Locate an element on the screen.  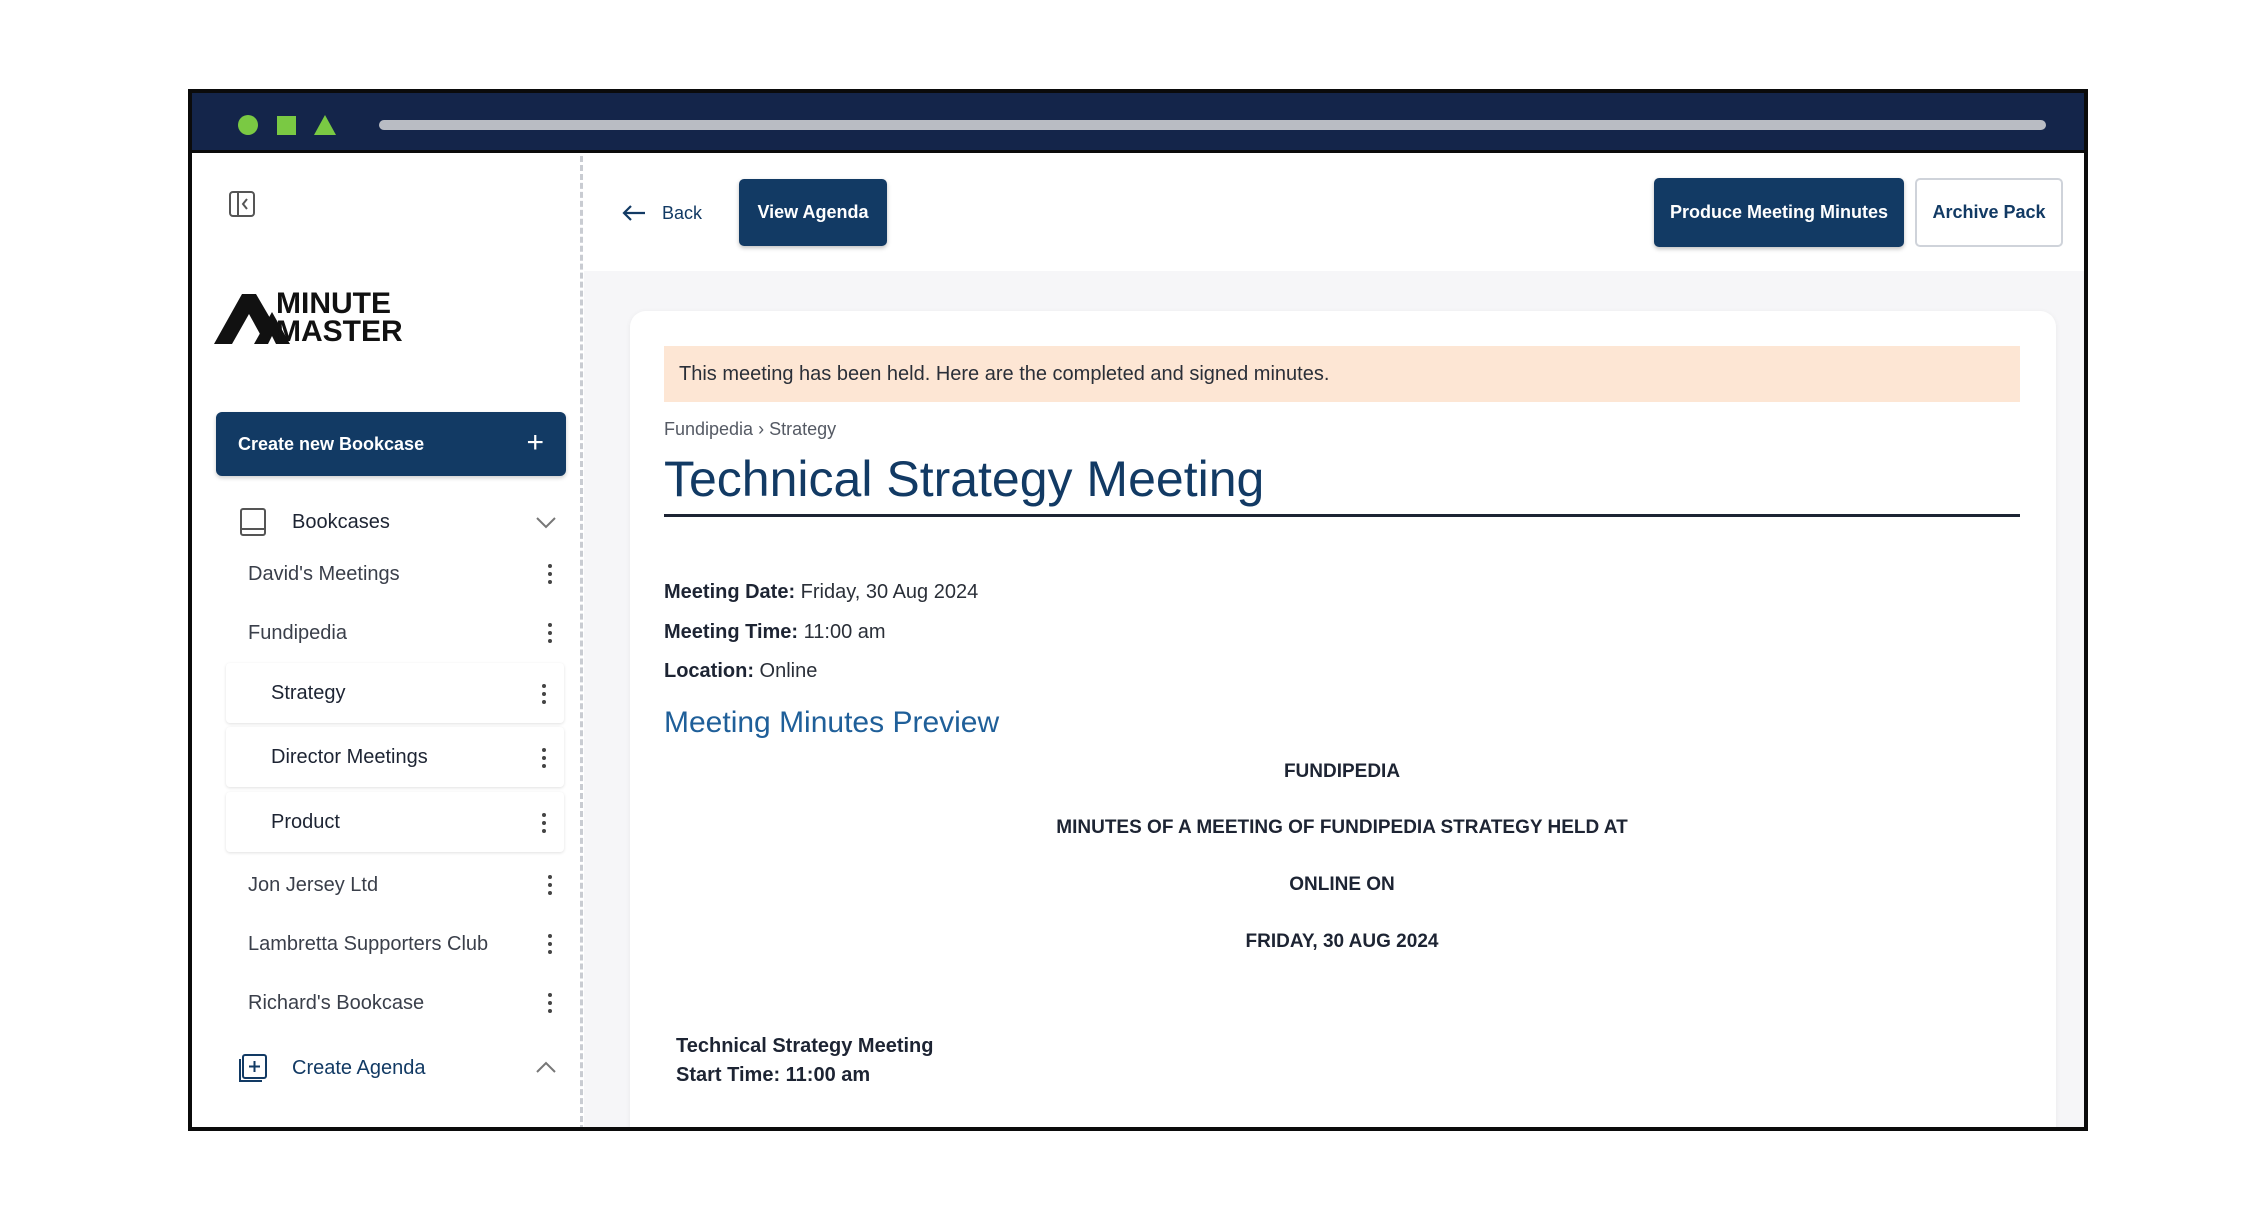
meeting-location: Location: Online is located at coordinates (740, 671).